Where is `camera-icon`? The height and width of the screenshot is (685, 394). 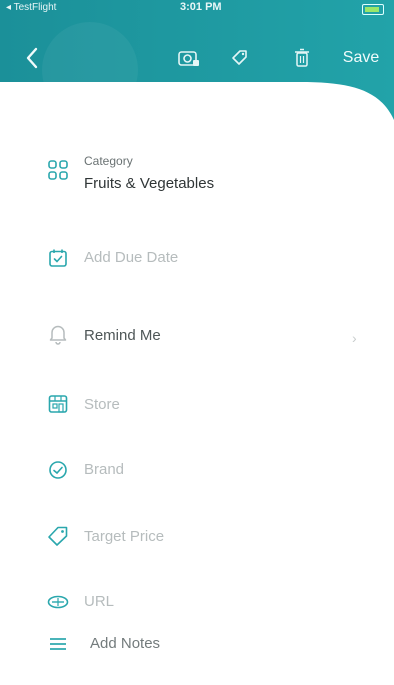 camera-icon is located at coordinates (188, 58).